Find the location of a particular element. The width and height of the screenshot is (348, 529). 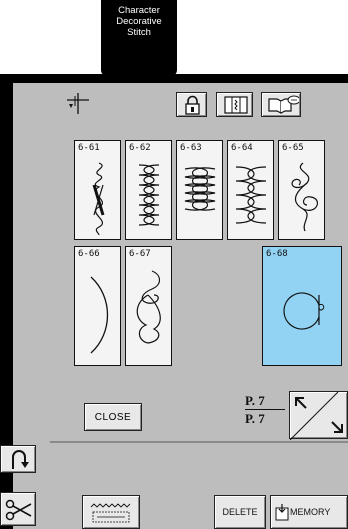

stitch-cell-6-62: 6-62 is located at coordinates (148, 190).